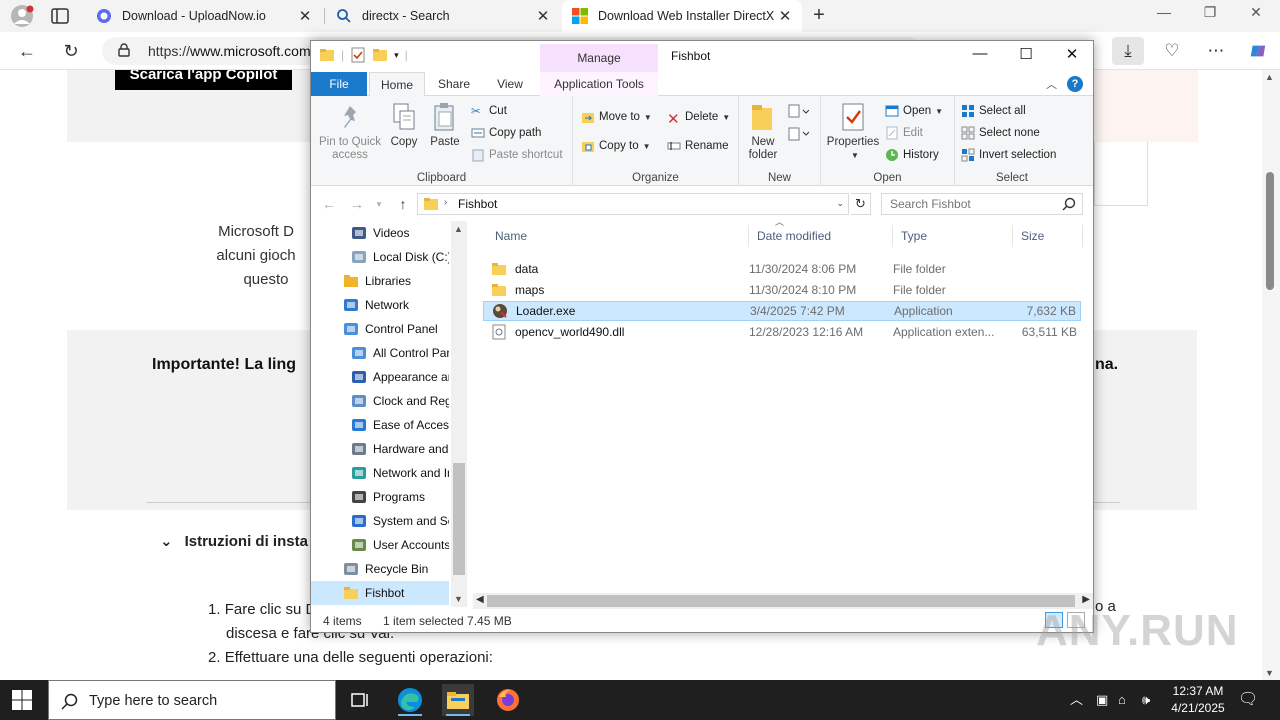  Describe the element at coordinates (380, 233) in the screenshot. I see `nav-item: Videos` at that location.